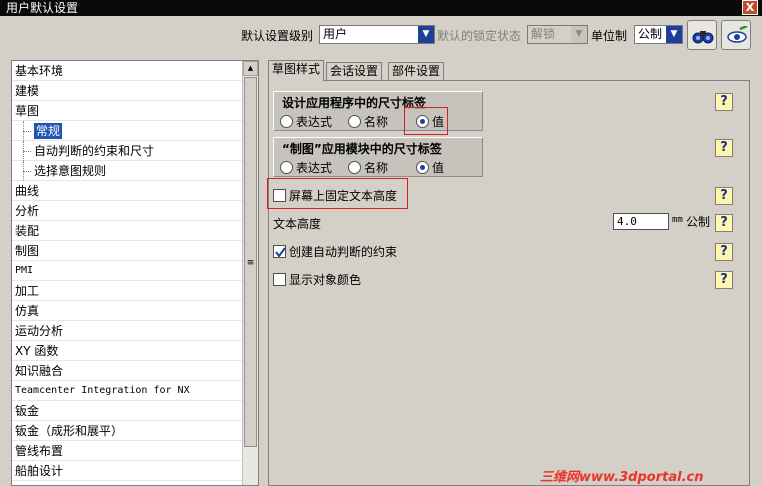 The image size is (762, 486). Describe the element at coordinates (557, 34) in the screenshot. I see `lock-dropdown: 解锁 ▼` at that location.